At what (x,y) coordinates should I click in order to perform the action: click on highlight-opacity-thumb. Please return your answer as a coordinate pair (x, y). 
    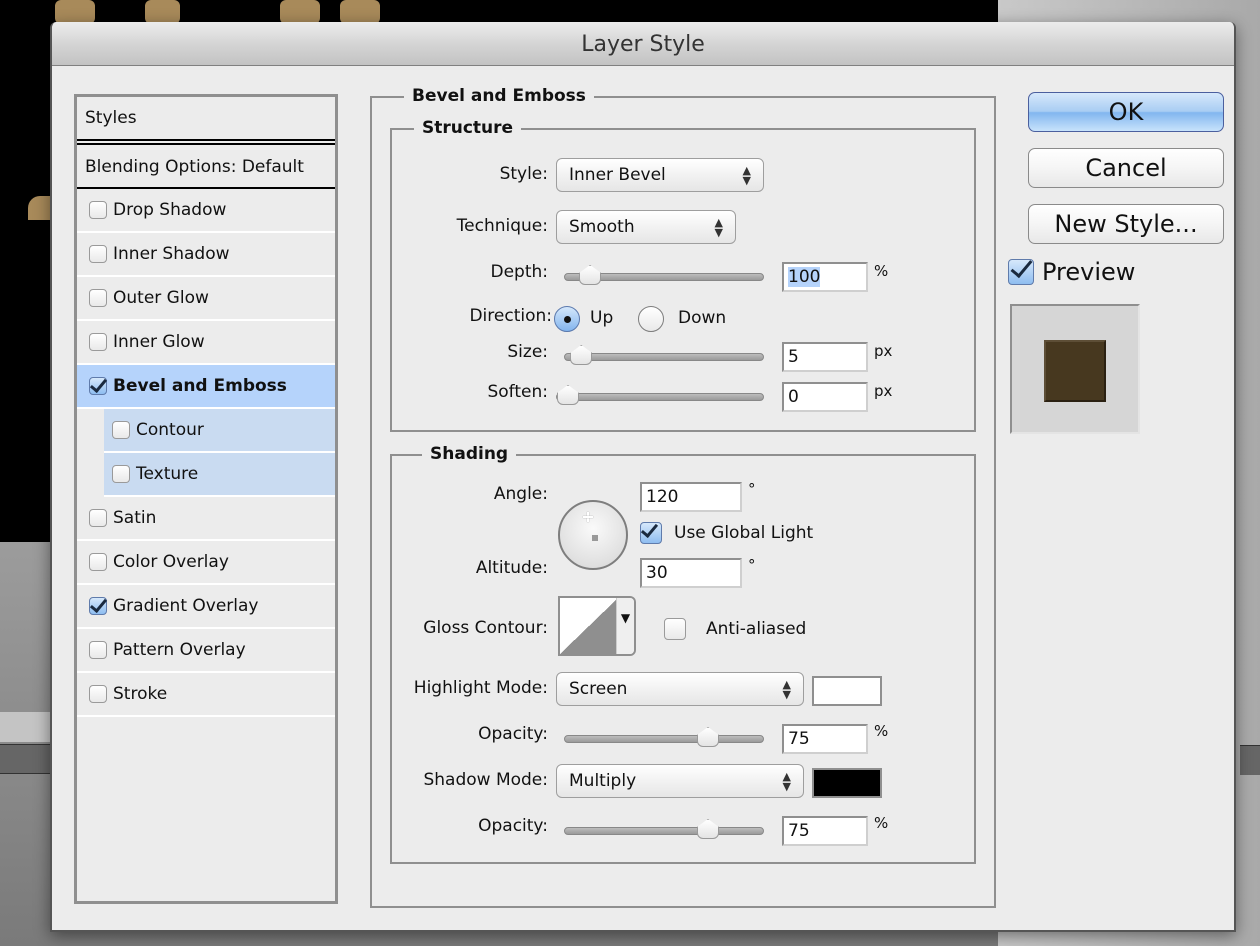
    Looking at the image, I should click on (708, 737).